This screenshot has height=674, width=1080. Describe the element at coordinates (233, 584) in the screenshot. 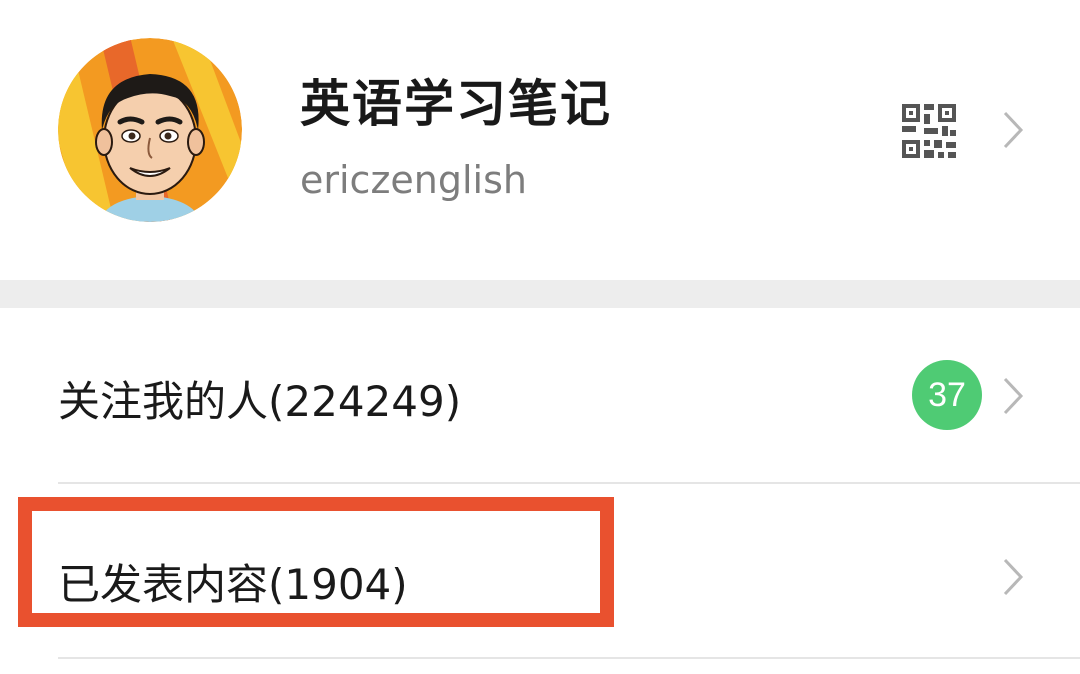

I see `published-label: 已发表内容(1904)` at that location.